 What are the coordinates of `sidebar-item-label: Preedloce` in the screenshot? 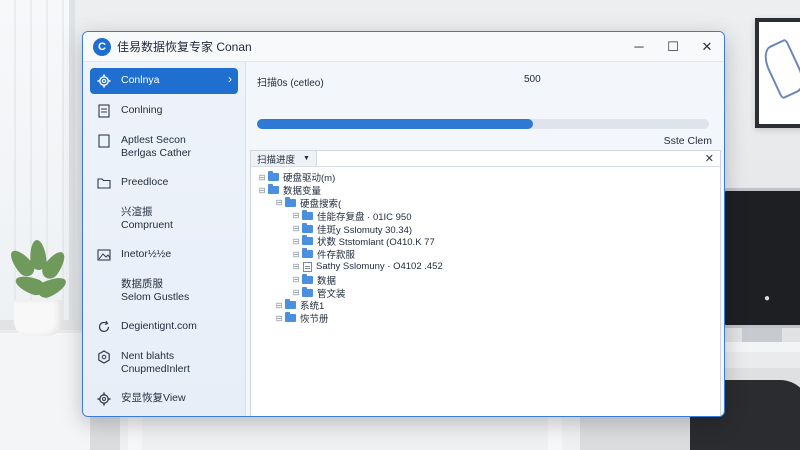 It's located at (145, 182).